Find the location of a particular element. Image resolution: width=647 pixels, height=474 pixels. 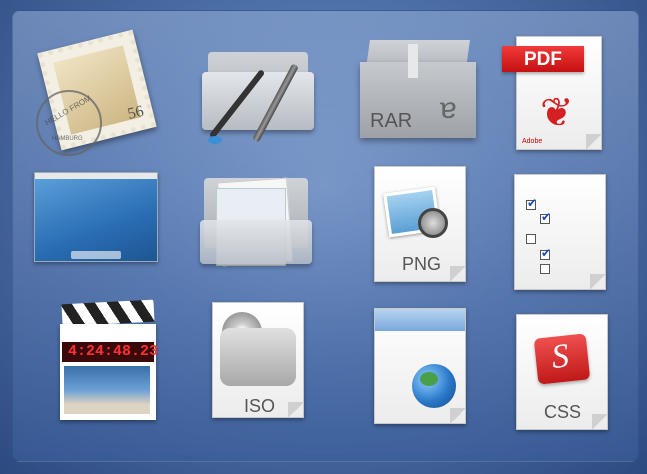

iso-disk-image-icon: ISO is located at coordinates (260, 361).